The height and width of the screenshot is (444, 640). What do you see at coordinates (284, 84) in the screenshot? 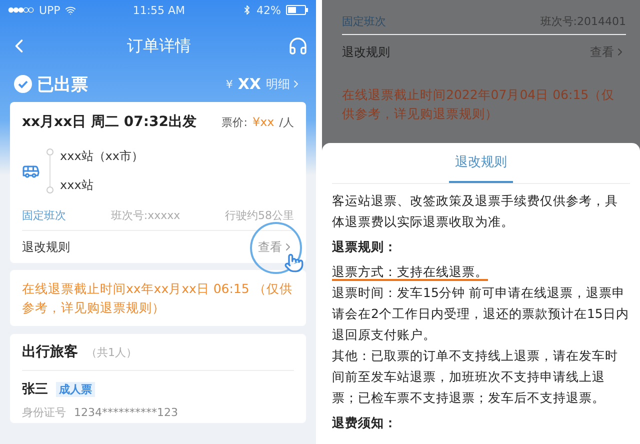
I see `detail-link: 明细` at bounding box center [284, 84].